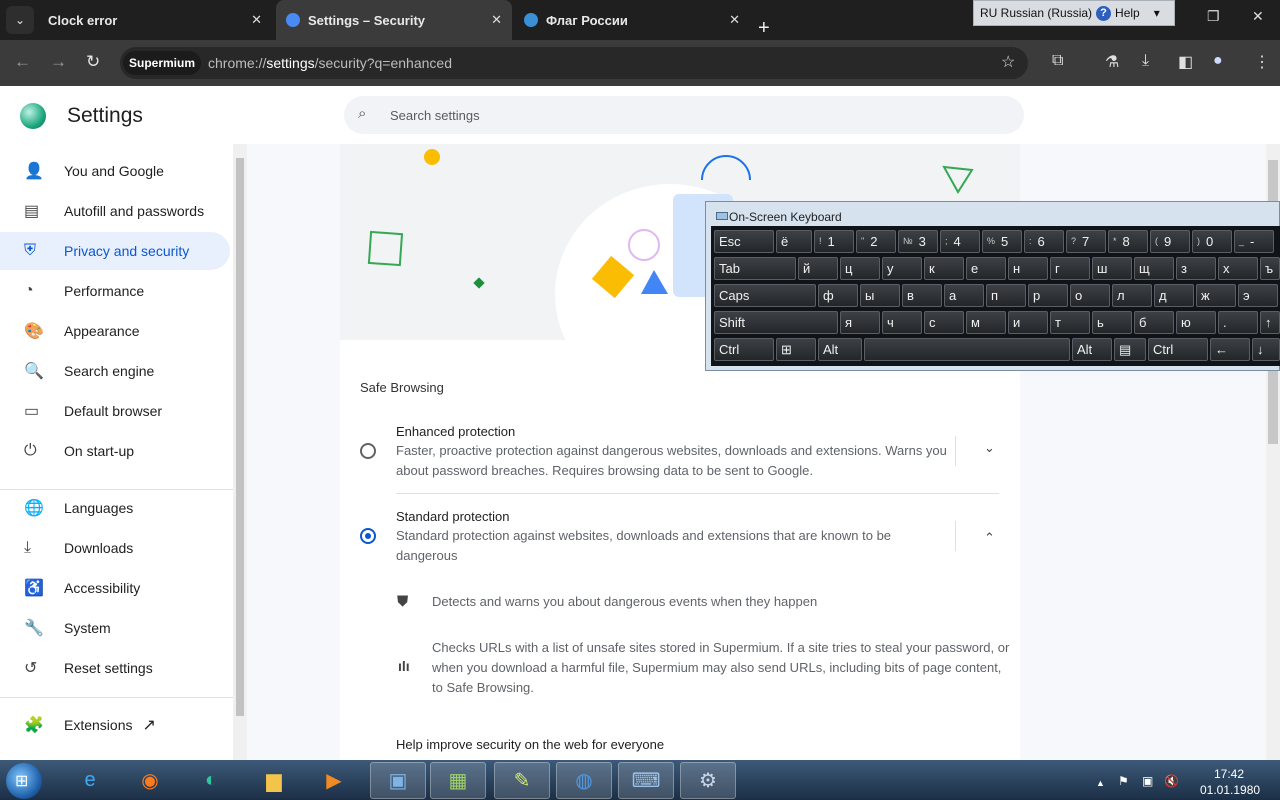  What do you see at coordinates (1196, 322) in the screenshot?
I see `osk-key: ю` at bounding box center [1196, 322].